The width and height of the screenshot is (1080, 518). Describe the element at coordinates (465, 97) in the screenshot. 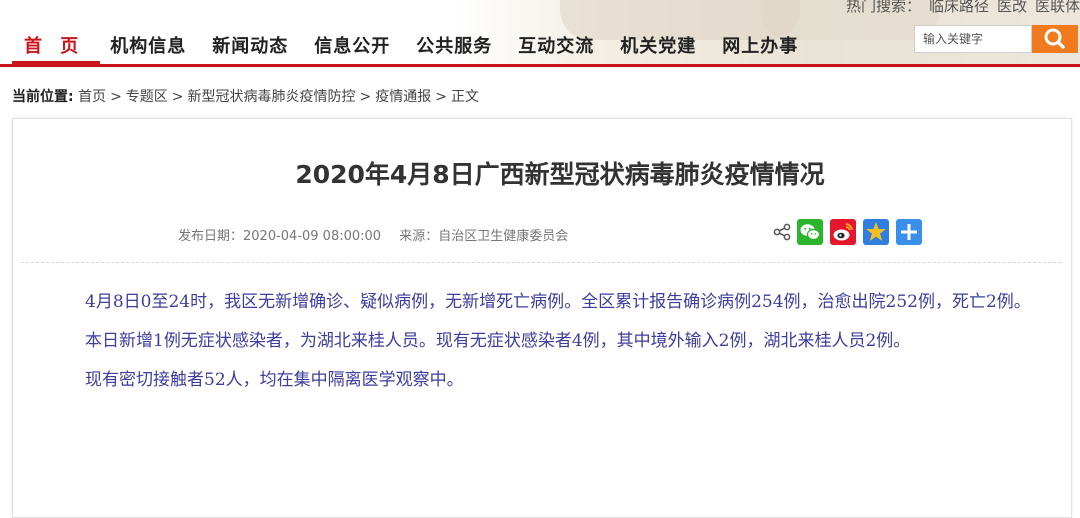

I see `breadcrumb-current: 正文` at that location.